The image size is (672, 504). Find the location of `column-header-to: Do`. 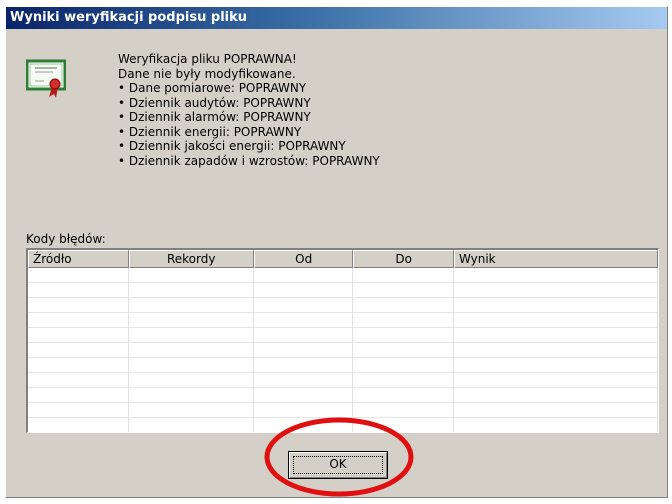

column-header-to: Do is located at coordinates (403, 259).